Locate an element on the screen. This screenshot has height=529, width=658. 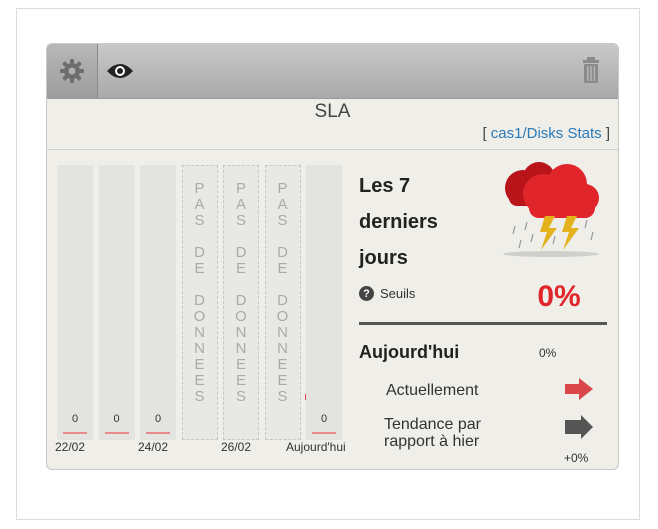
widget-title: SLA is located at coordinates (332, 111).